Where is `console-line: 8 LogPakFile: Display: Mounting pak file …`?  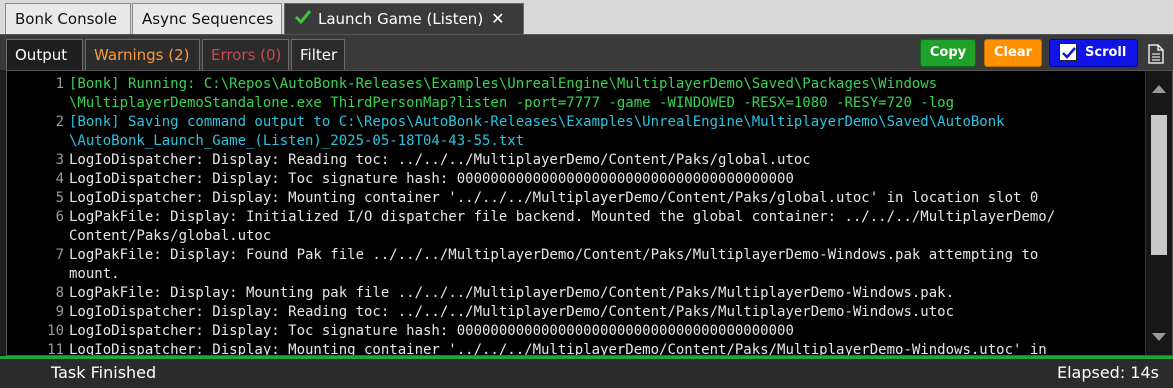
console-line: 8 LogPakFile: Display: Mounting pak file … is located at coordinates (576, 293).